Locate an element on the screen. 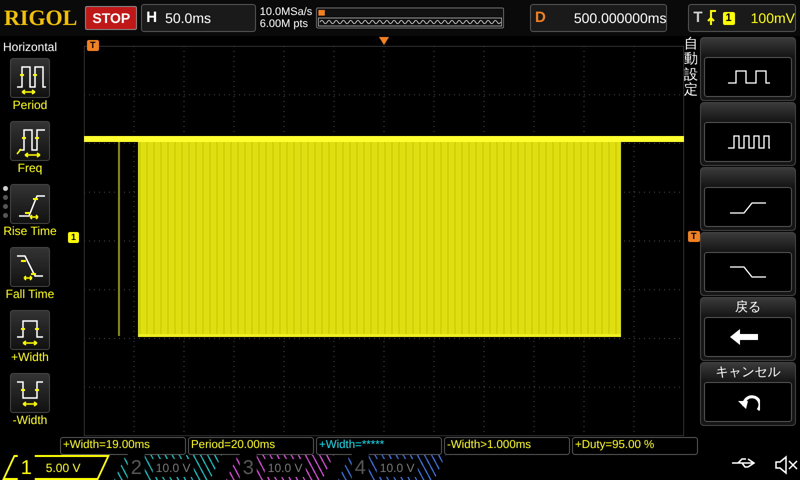  menu-label: -Width is located at coordinates (30, 420).